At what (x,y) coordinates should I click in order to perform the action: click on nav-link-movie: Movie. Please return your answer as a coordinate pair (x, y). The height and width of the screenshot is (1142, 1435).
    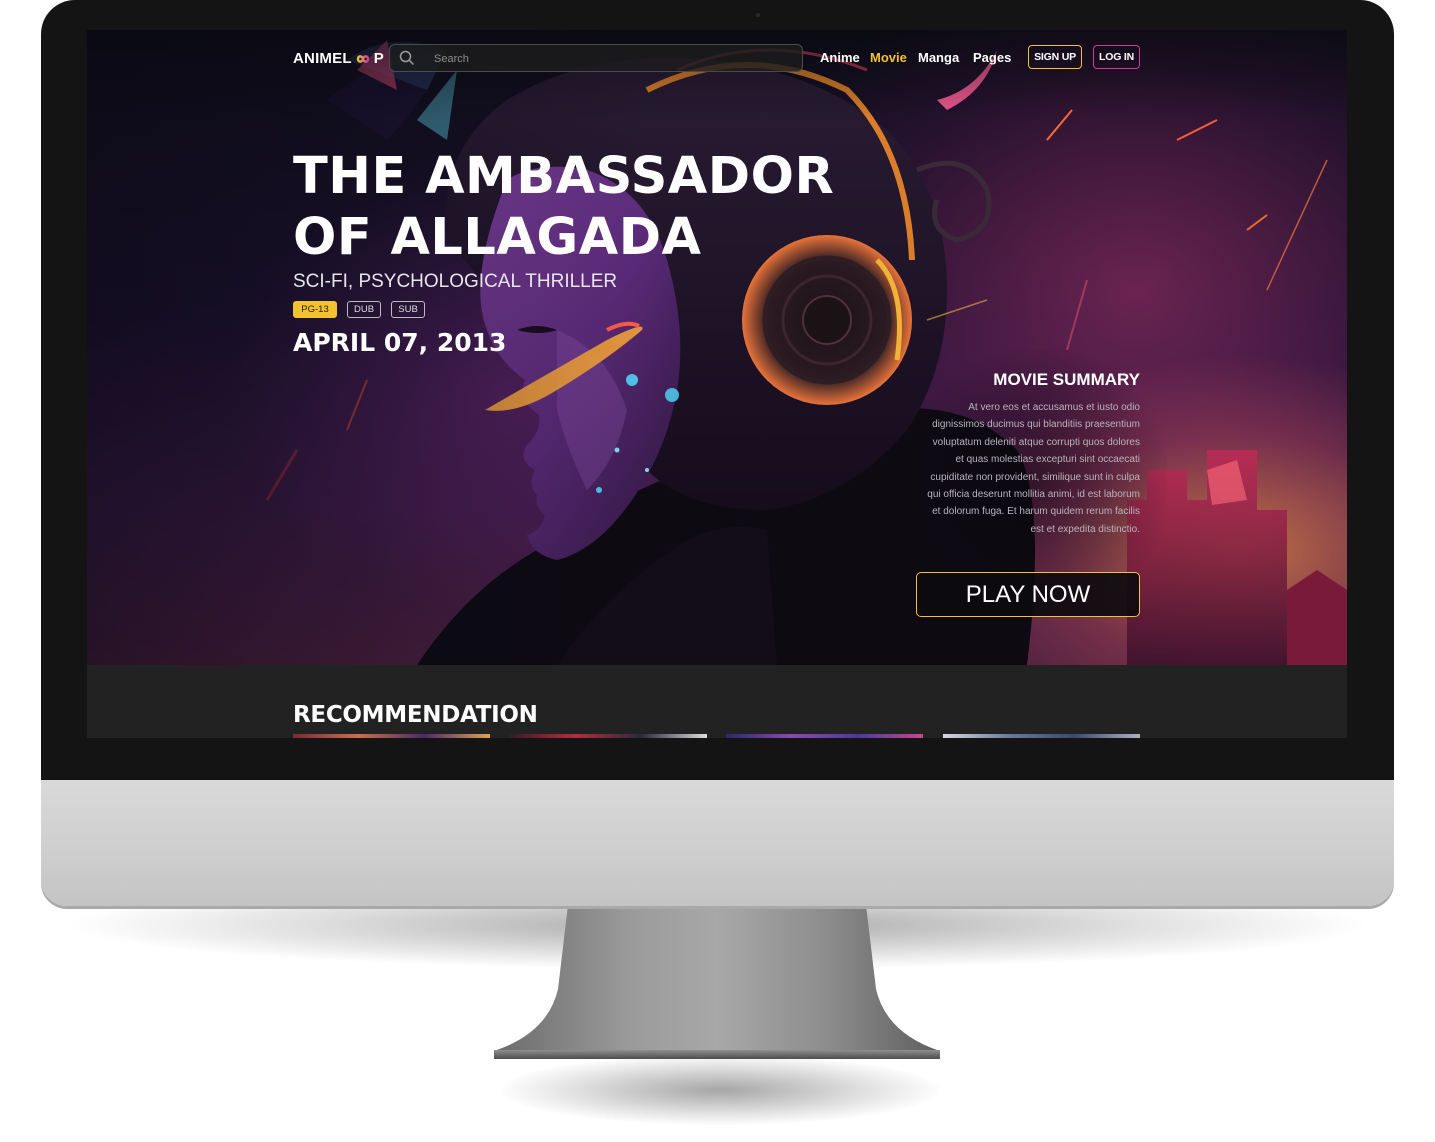
    Looking at the image, I should click on (888, 57).